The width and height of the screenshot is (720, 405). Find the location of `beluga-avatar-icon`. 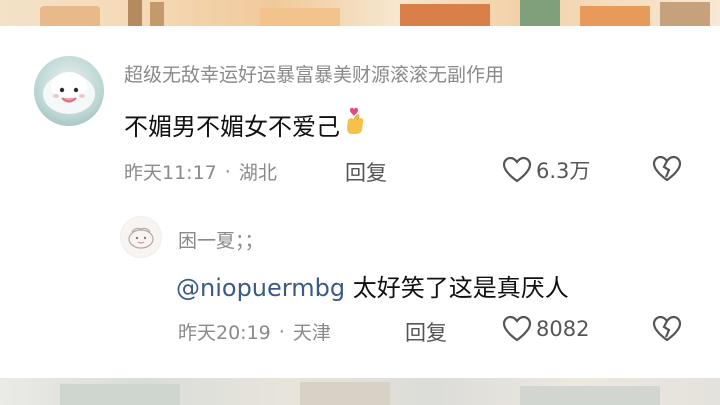

beluga-avatar-icon is located at coordinates (69, 93).